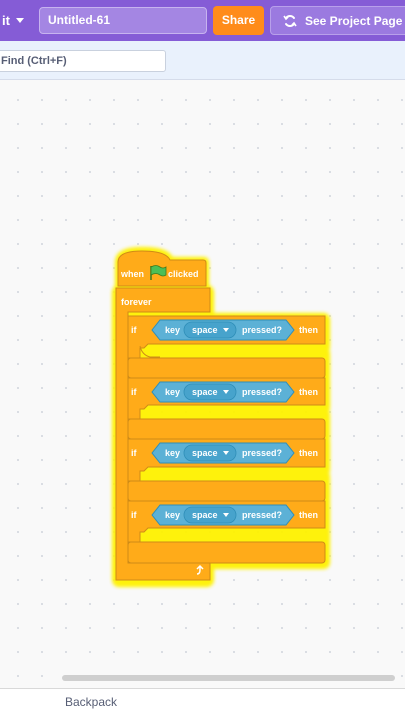 This screenshot has width=405, height=720. I want to click on hat-when-label: when, so click(133, 274).